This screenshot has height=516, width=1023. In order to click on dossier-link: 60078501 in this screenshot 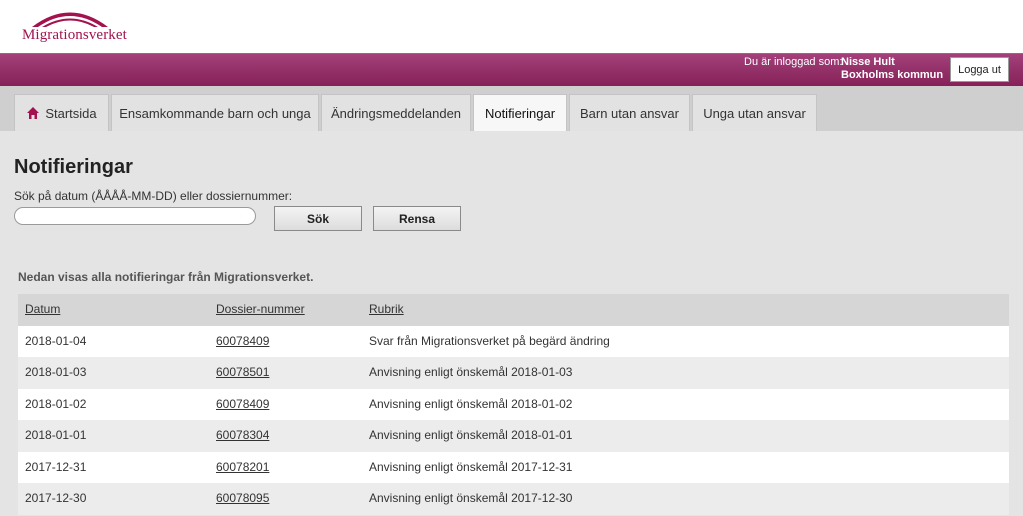, I will do `click(242, 373)`.